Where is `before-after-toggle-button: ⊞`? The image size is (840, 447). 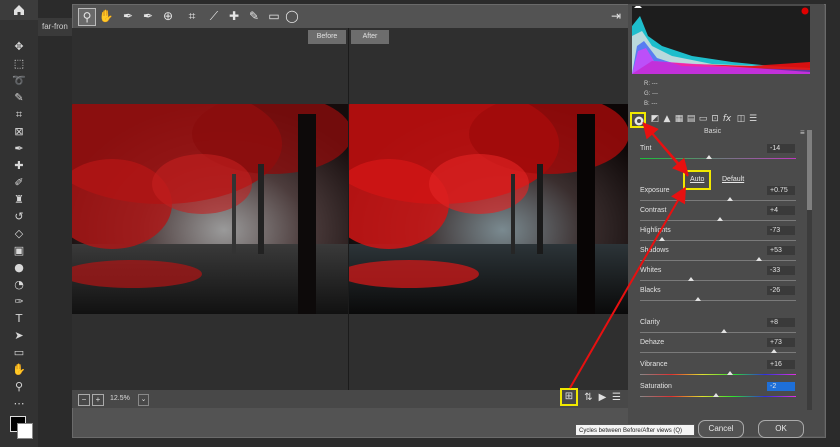 before-after-toggle-button: ⊞ is located at coordinates (569, 397).